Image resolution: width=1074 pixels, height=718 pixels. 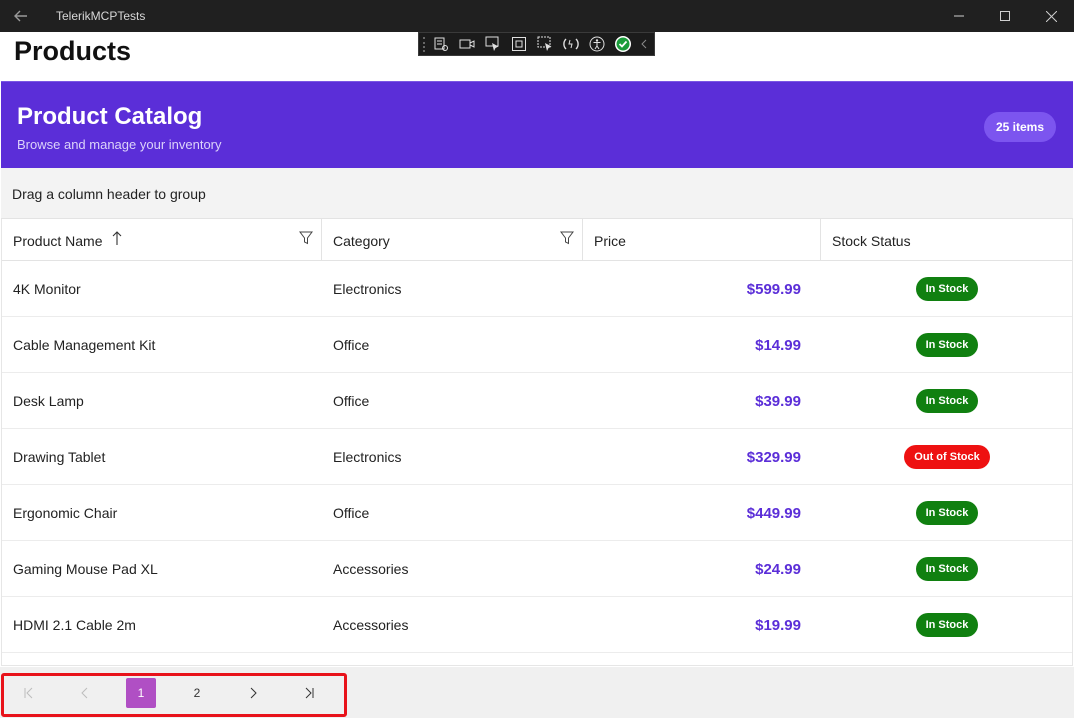 I want to click on chevron-left-icon, so click(x=84, y=693).